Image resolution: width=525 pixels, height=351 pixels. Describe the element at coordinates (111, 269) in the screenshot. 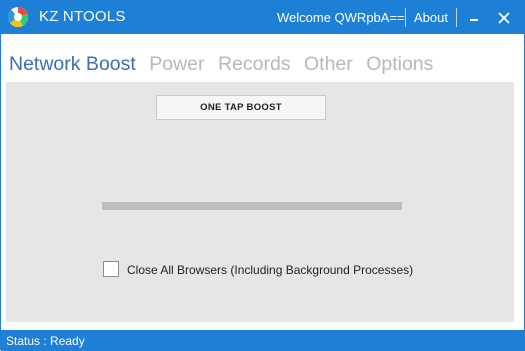

I see `close-browsers-checkbox` at that location.